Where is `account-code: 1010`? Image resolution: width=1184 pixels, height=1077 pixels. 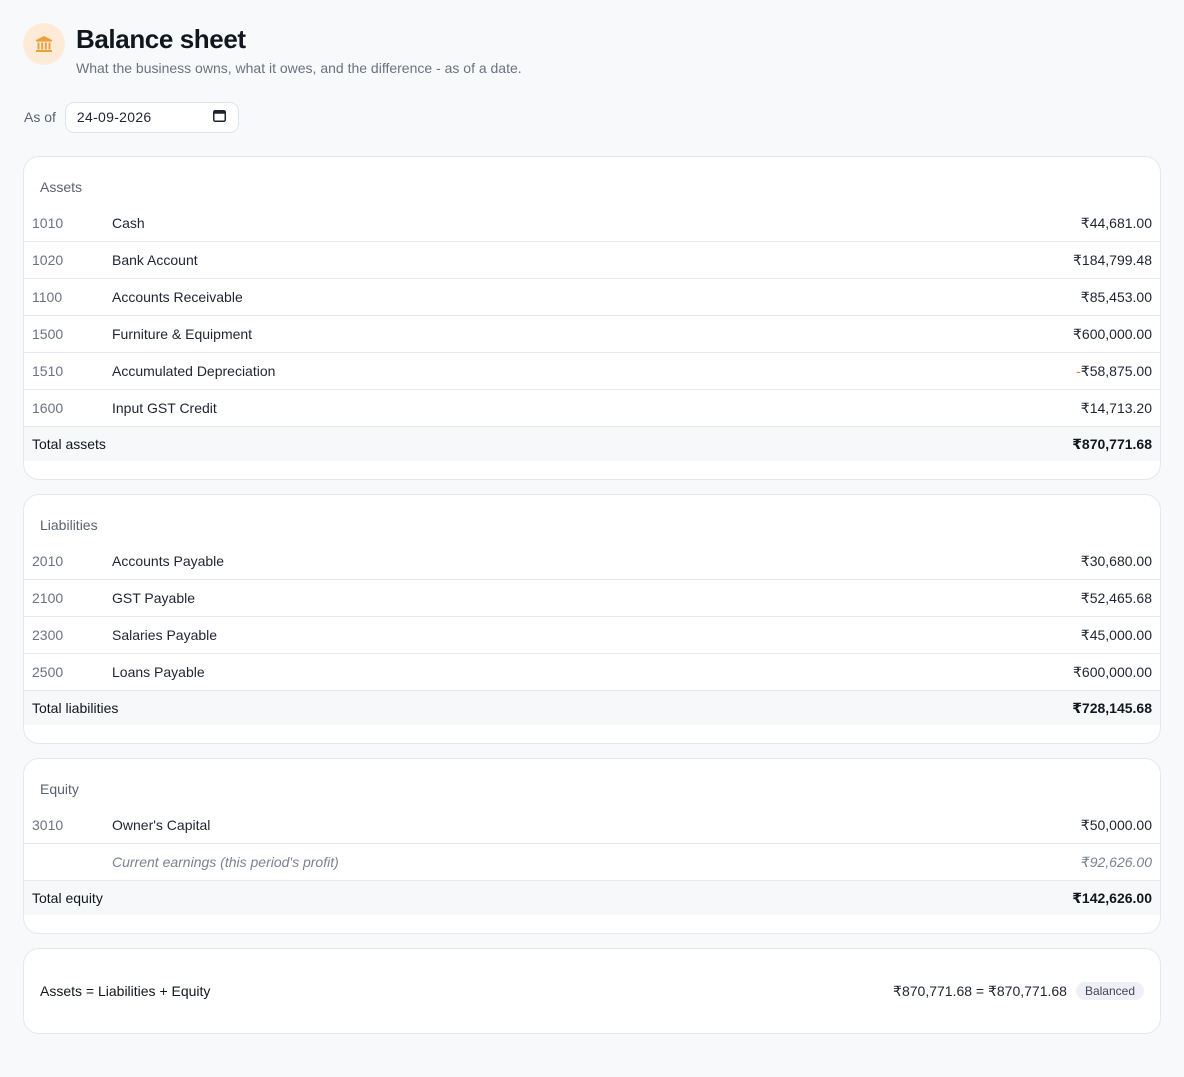 account-code: 1010 is located at coordinates (48, 223).